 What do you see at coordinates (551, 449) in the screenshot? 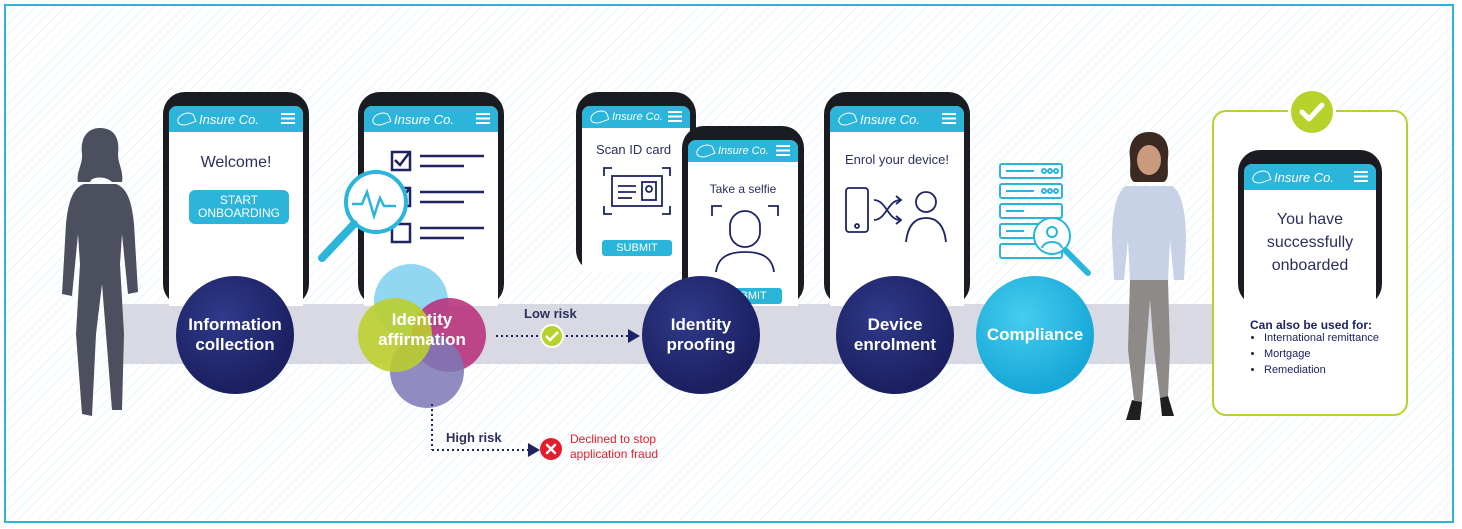
I see `cross-icon` at bounding box center [551, 449].